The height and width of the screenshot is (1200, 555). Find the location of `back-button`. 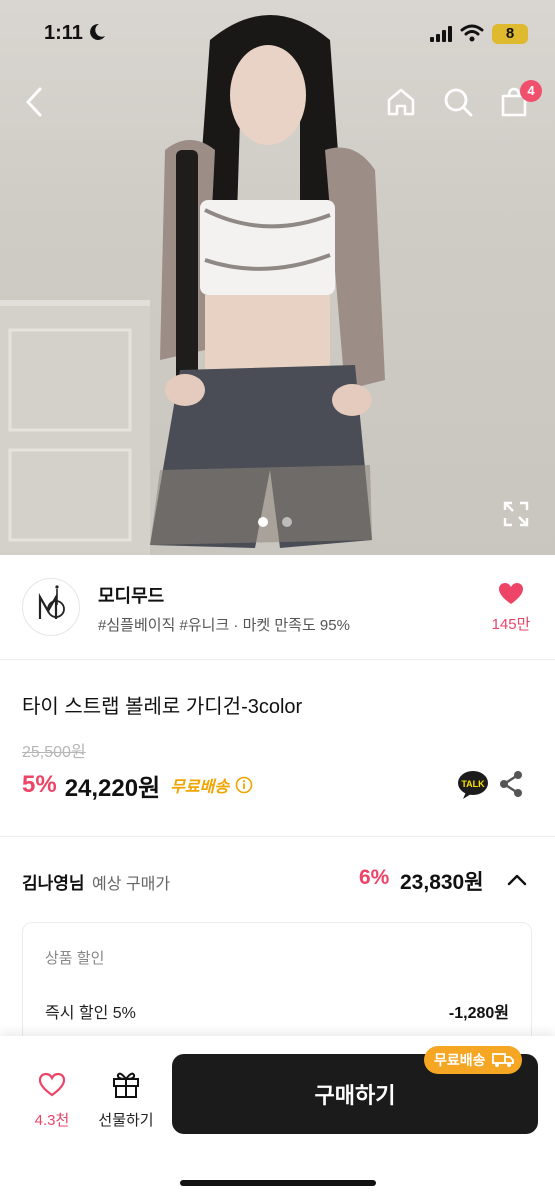

back-button is located at coordinates (34, 102).